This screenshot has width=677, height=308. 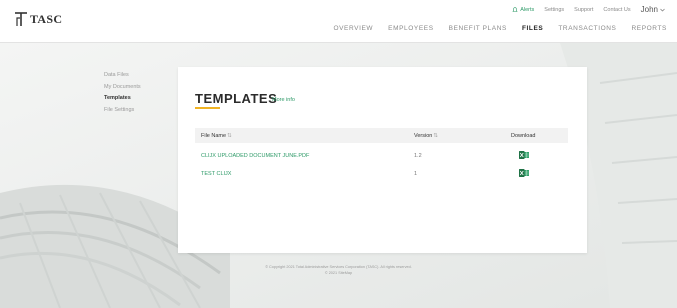 What do you see at coordinates (616, 10) in the screenshot?
I see `contact-link: Contact Us` at bounding box center [616, 10].